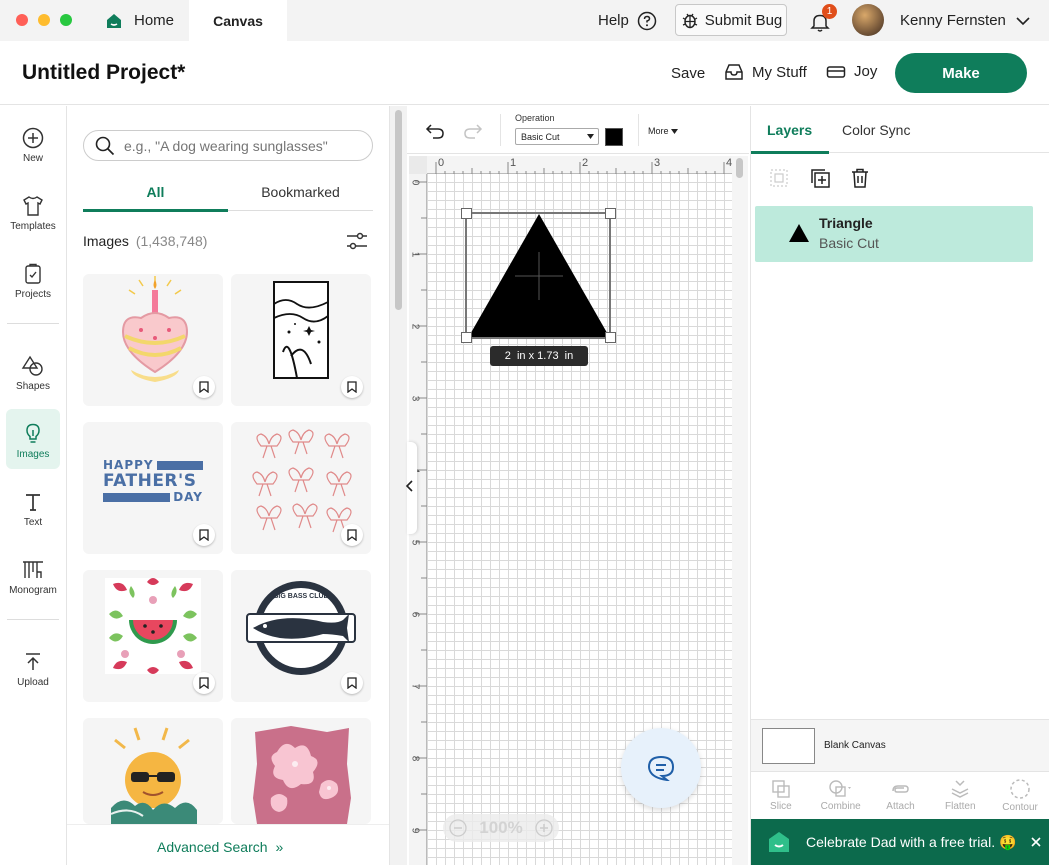 The image size is (1049, 865). What do you see at coordinates (33, 669) in the screenshot?
I see `rail-upload: Upload` at bounding box center [33, 669].